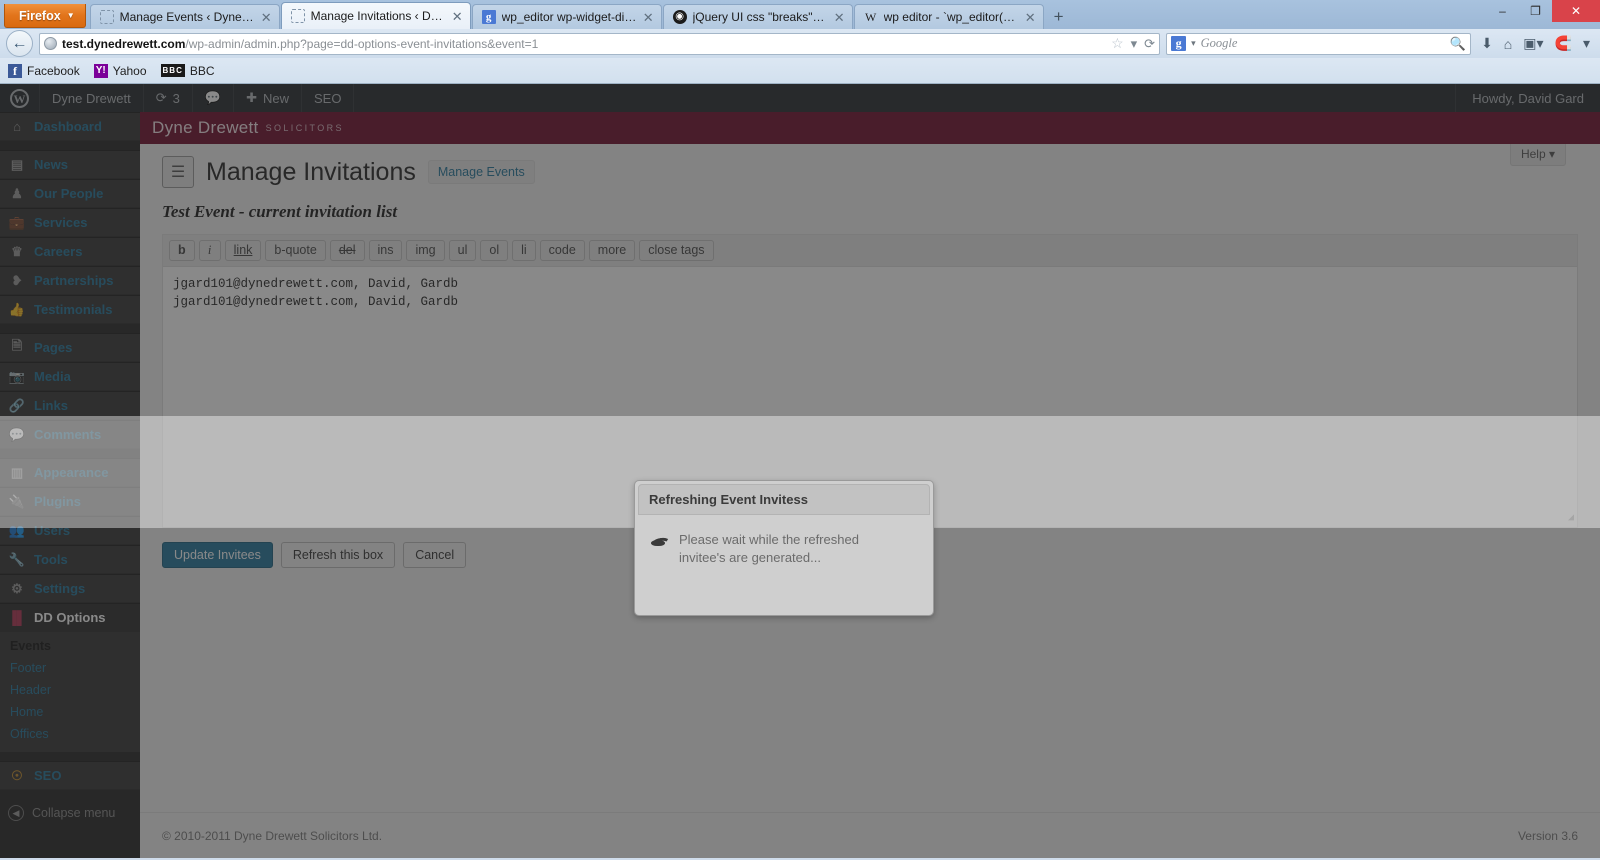 The height and width of the screenshot is (860, 1600). Describe the element at coordinates (19, 43) in the screenshot. I see `back-button: ←` at that location.